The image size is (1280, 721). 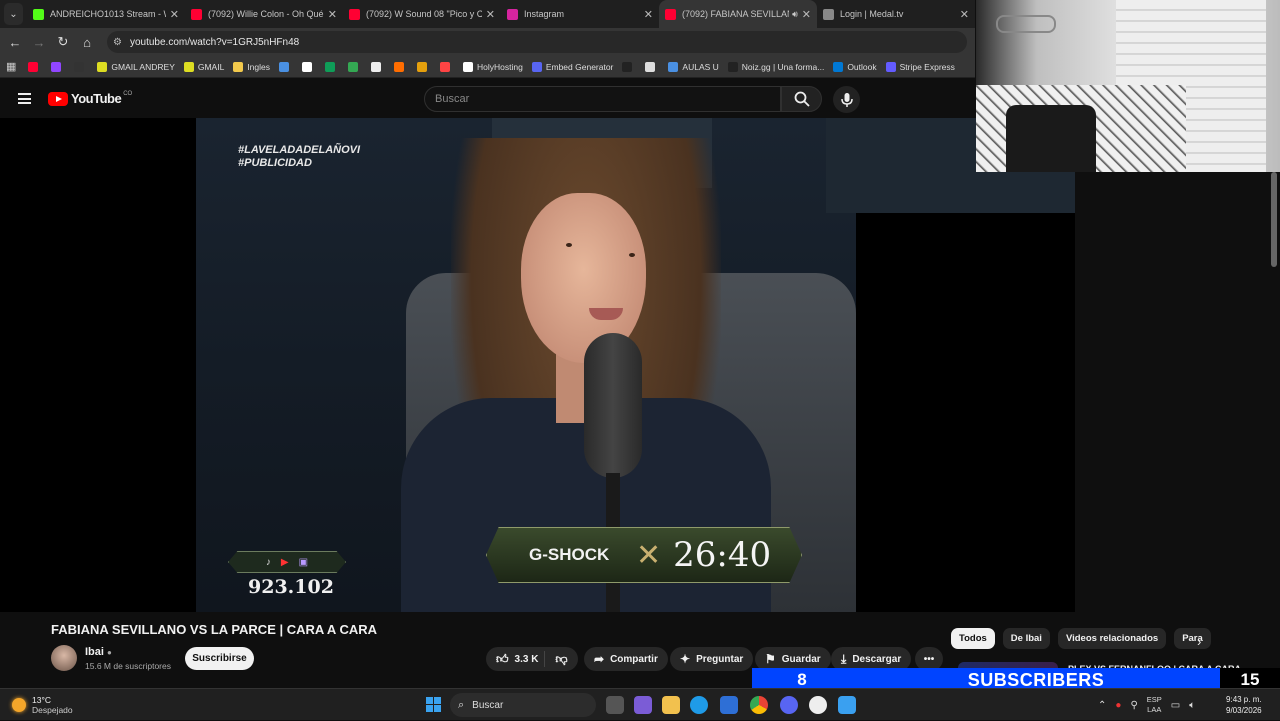 I want to click on browser-tab: Instagram ✕, so click(x=580, y=14).